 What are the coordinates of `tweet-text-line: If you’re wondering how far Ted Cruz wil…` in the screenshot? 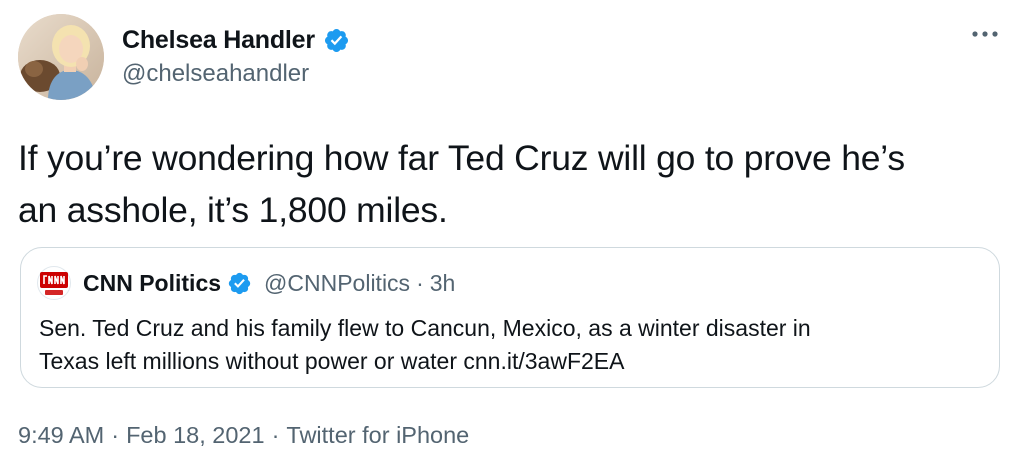 It's located at (461, 158).